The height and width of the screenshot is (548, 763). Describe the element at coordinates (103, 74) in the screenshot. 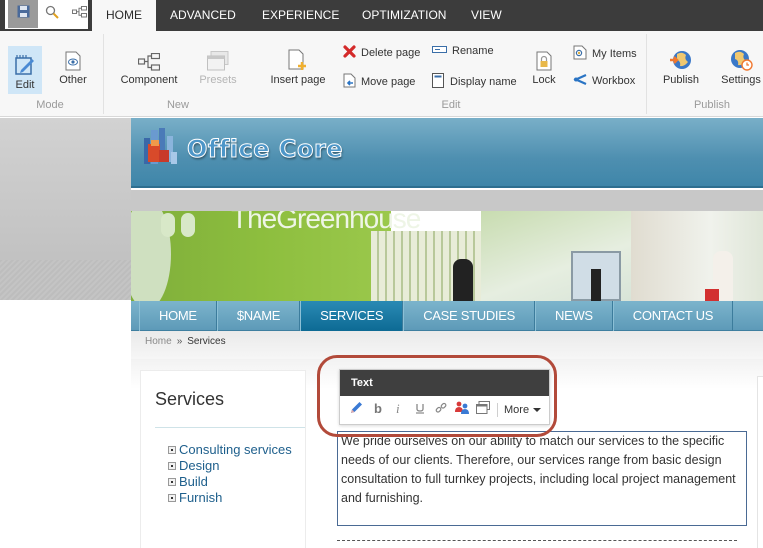

I see `group-divider` at that location.